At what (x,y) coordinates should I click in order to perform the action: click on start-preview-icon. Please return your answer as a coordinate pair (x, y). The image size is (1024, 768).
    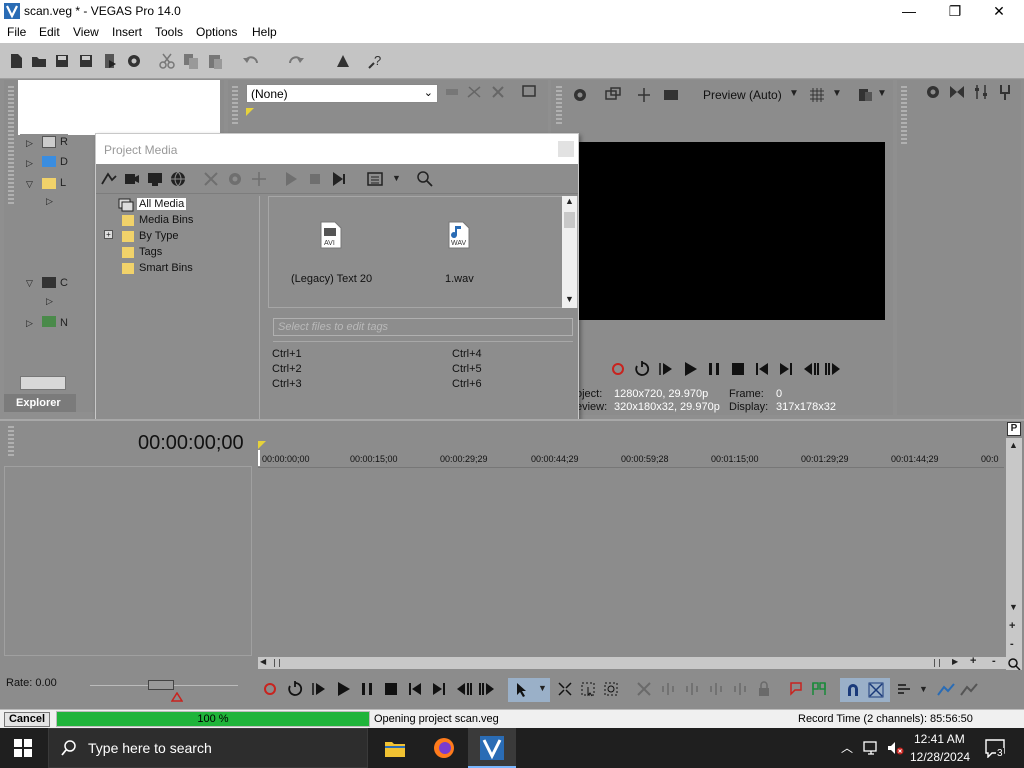
    Looking at the image, I should click on (291, 179).